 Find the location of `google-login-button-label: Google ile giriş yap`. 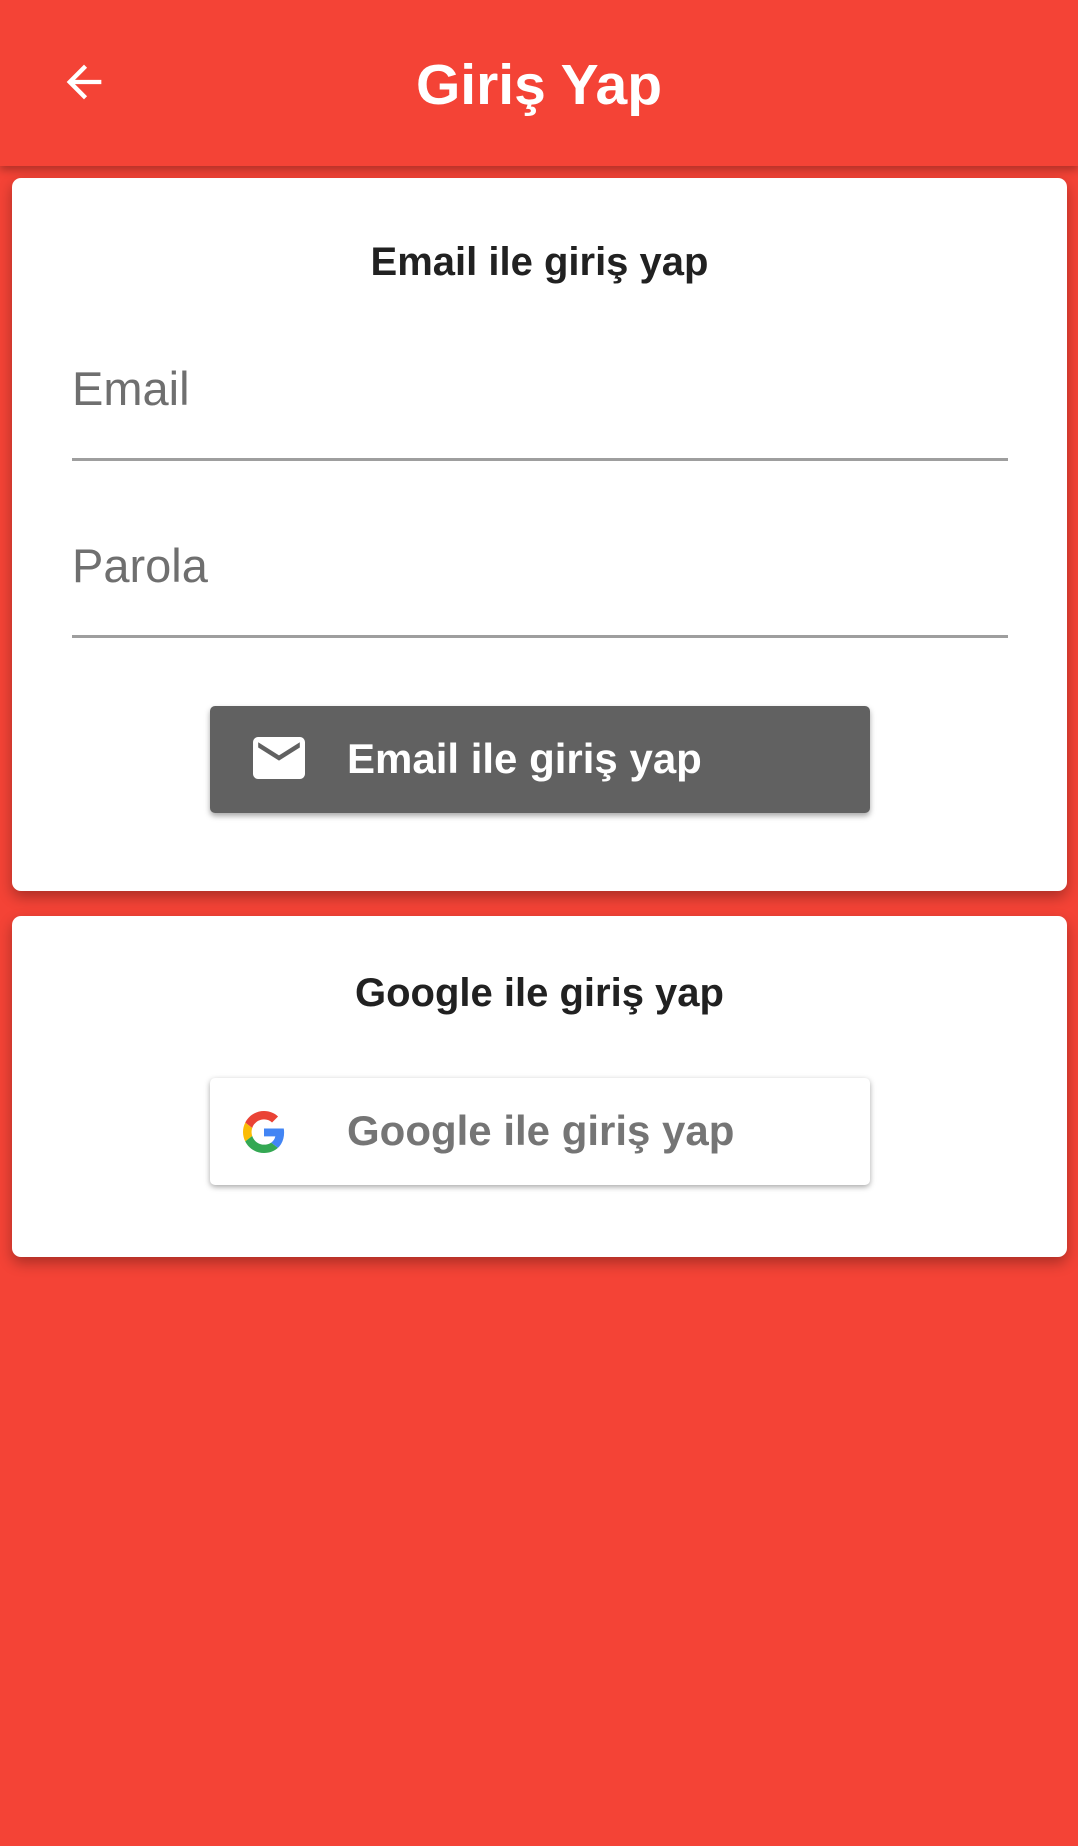

google-login-button-label: Google ile giriş yap is located at coordinates (541, 1130).